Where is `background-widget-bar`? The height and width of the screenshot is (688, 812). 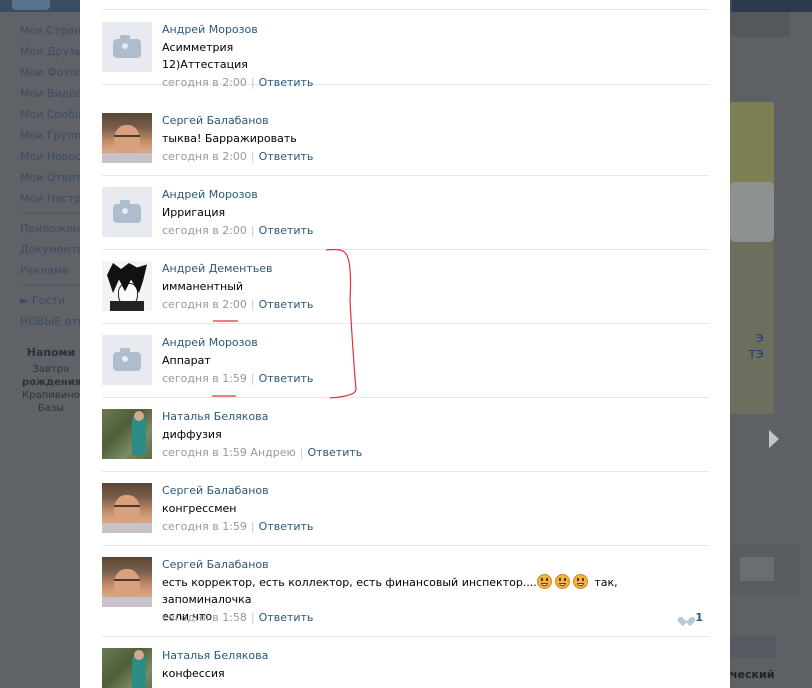
background-widget-bar is located at coordinates (753, 647).